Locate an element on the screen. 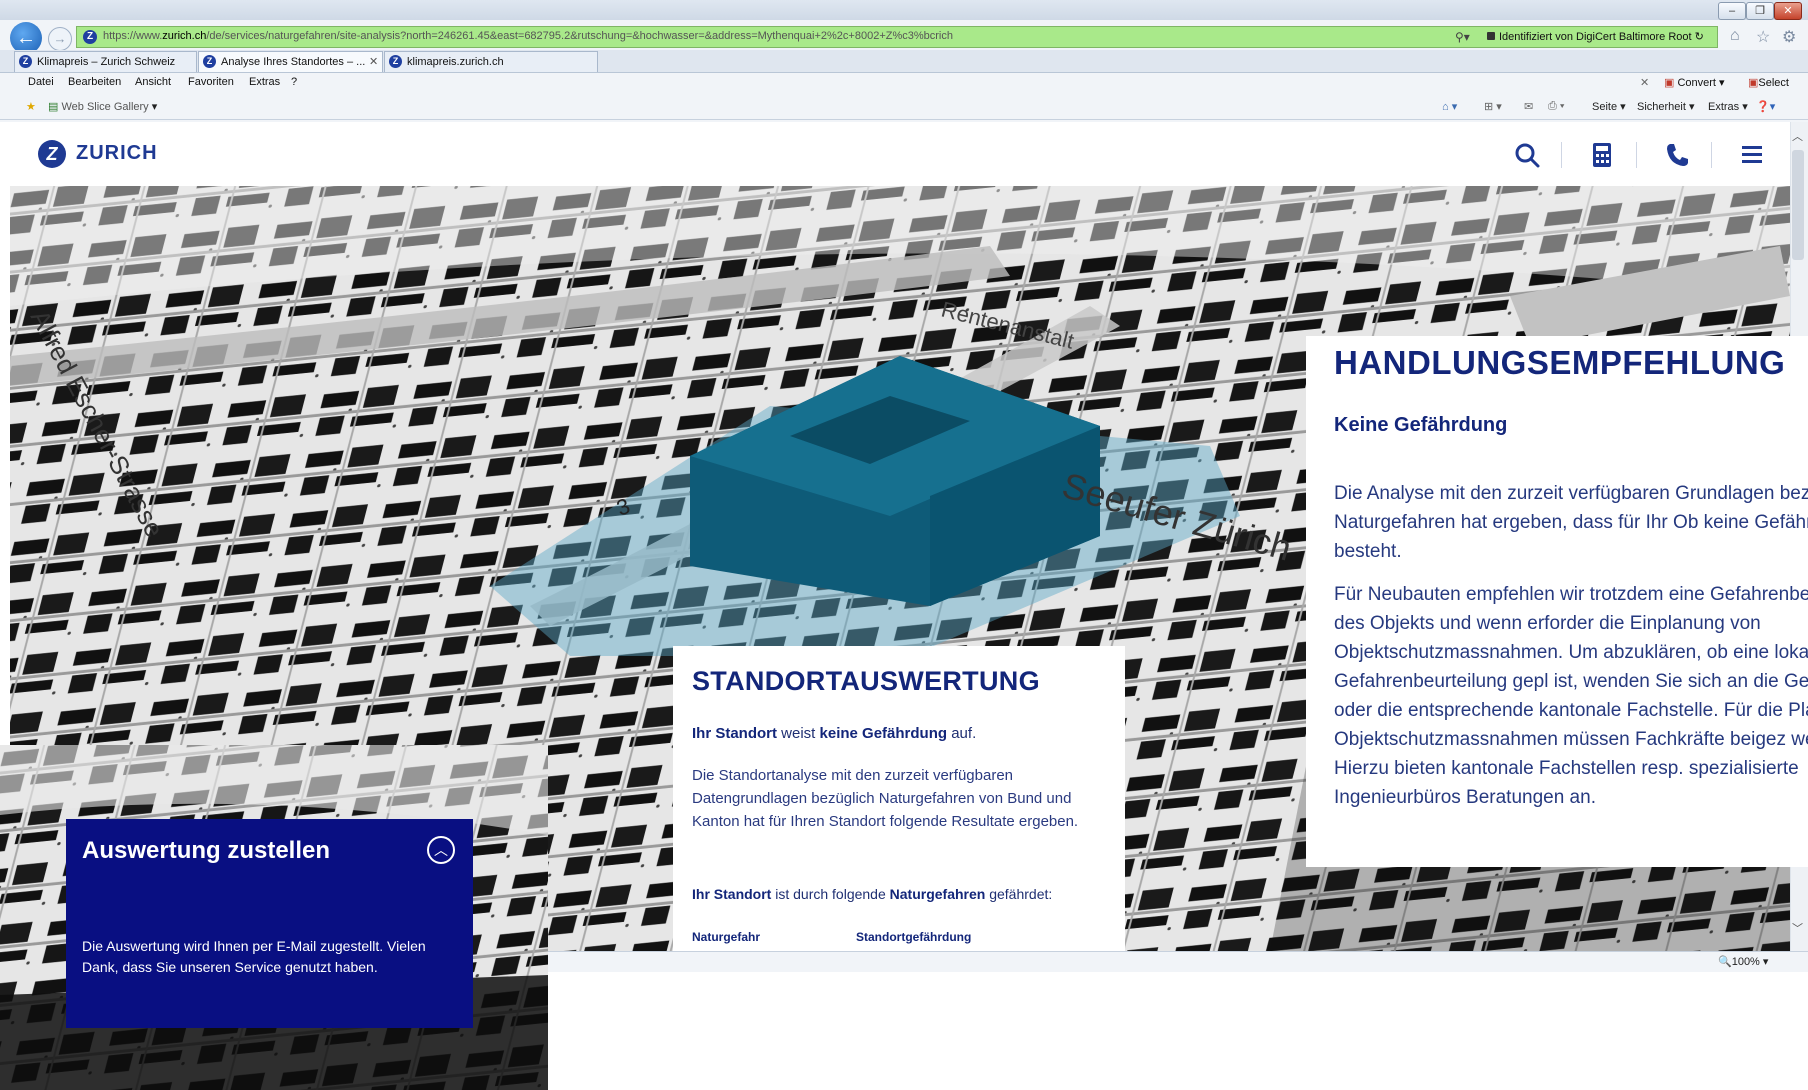 This screenshot has width=1808, height=1090. site-hazard-part: Ihr Standort is located at coordinates (732, 894).